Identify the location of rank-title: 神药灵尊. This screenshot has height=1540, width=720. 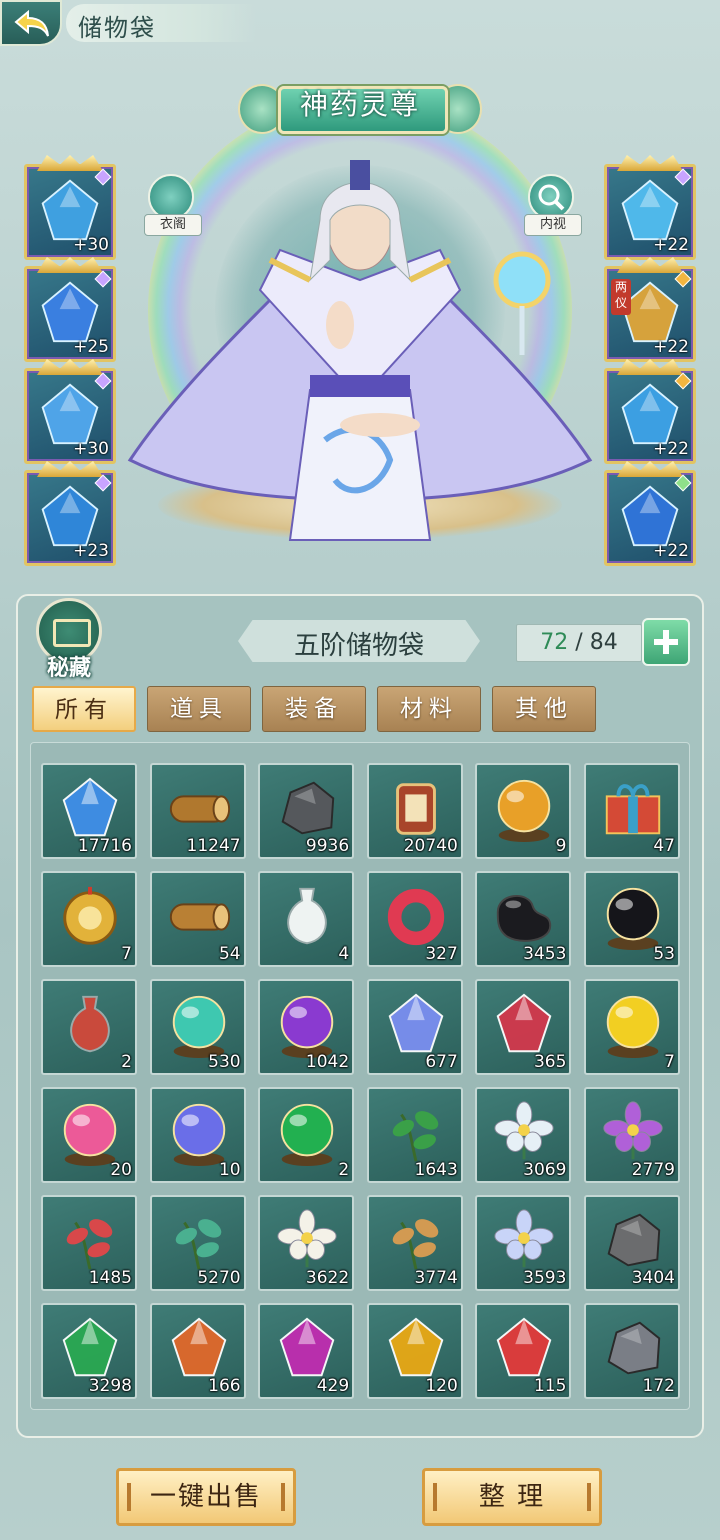
(359, 104).